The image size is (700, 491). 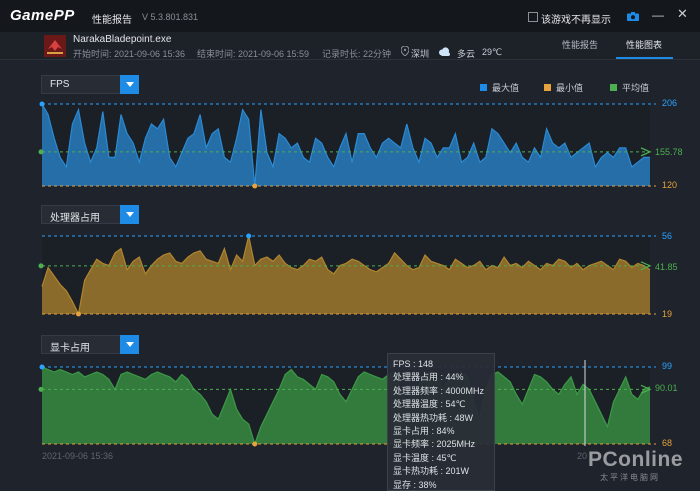 I want to click on gpu-max-label: 99, so click(x=667, y=366).